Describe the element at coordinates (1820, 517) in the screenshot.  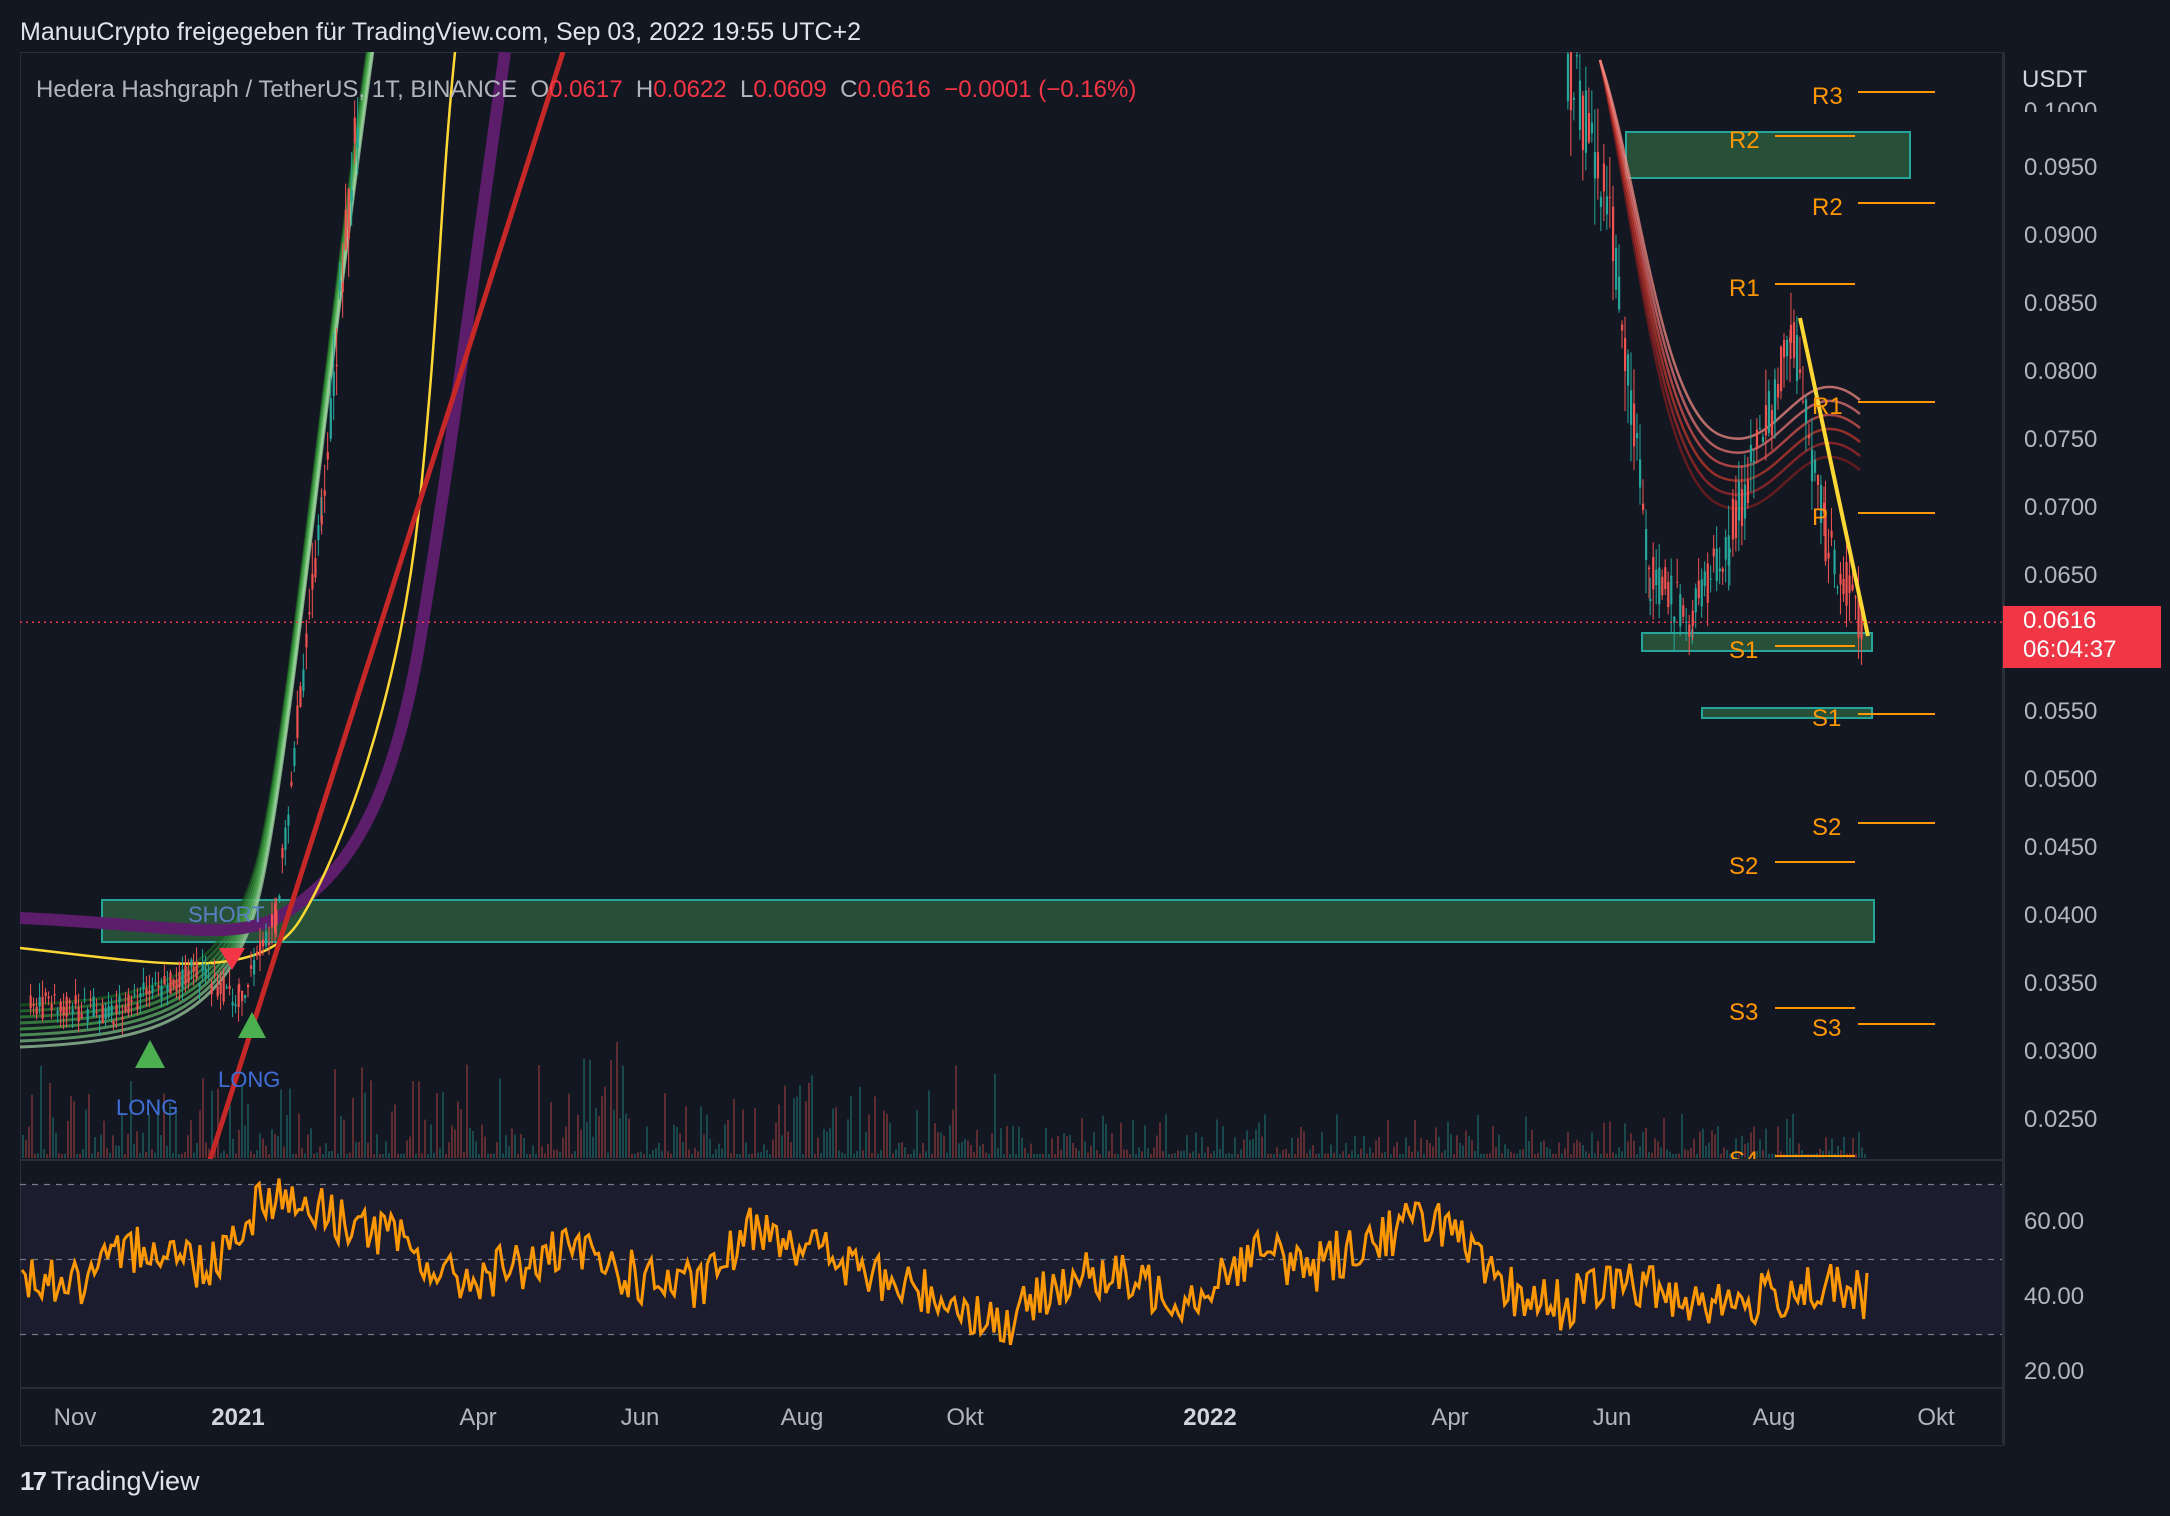
I see `pivot-label: P` at that location.